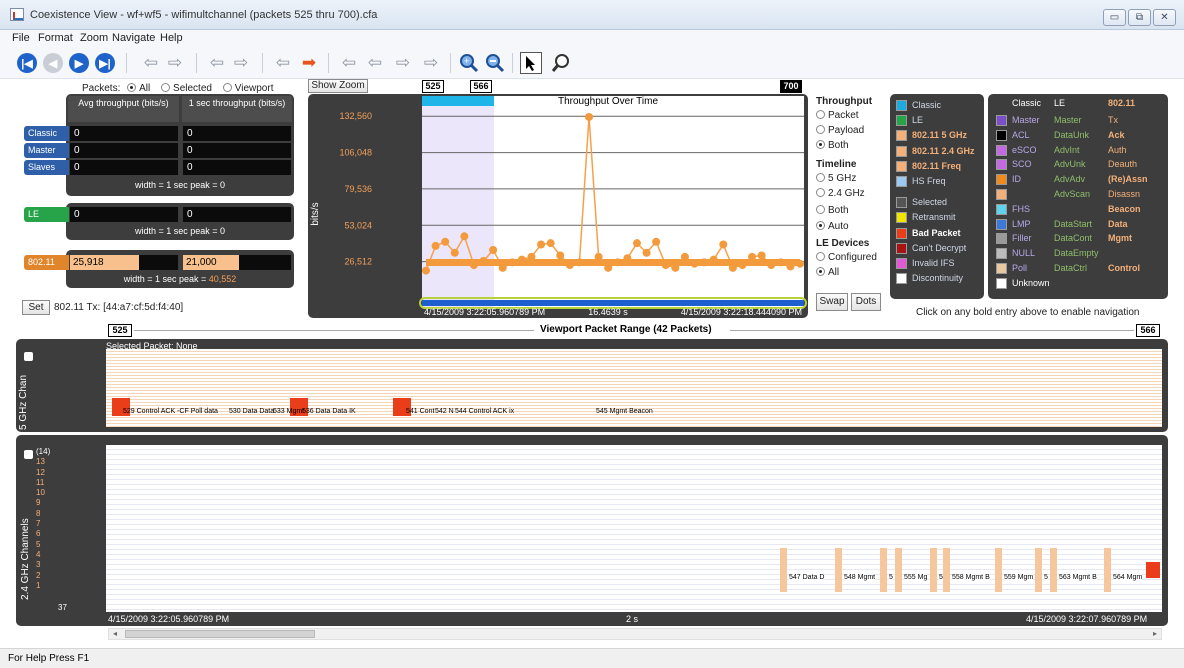  Describe the element at coordinates (220, 634) in the screenshot. I see `scrollbar-thumb` at that location.